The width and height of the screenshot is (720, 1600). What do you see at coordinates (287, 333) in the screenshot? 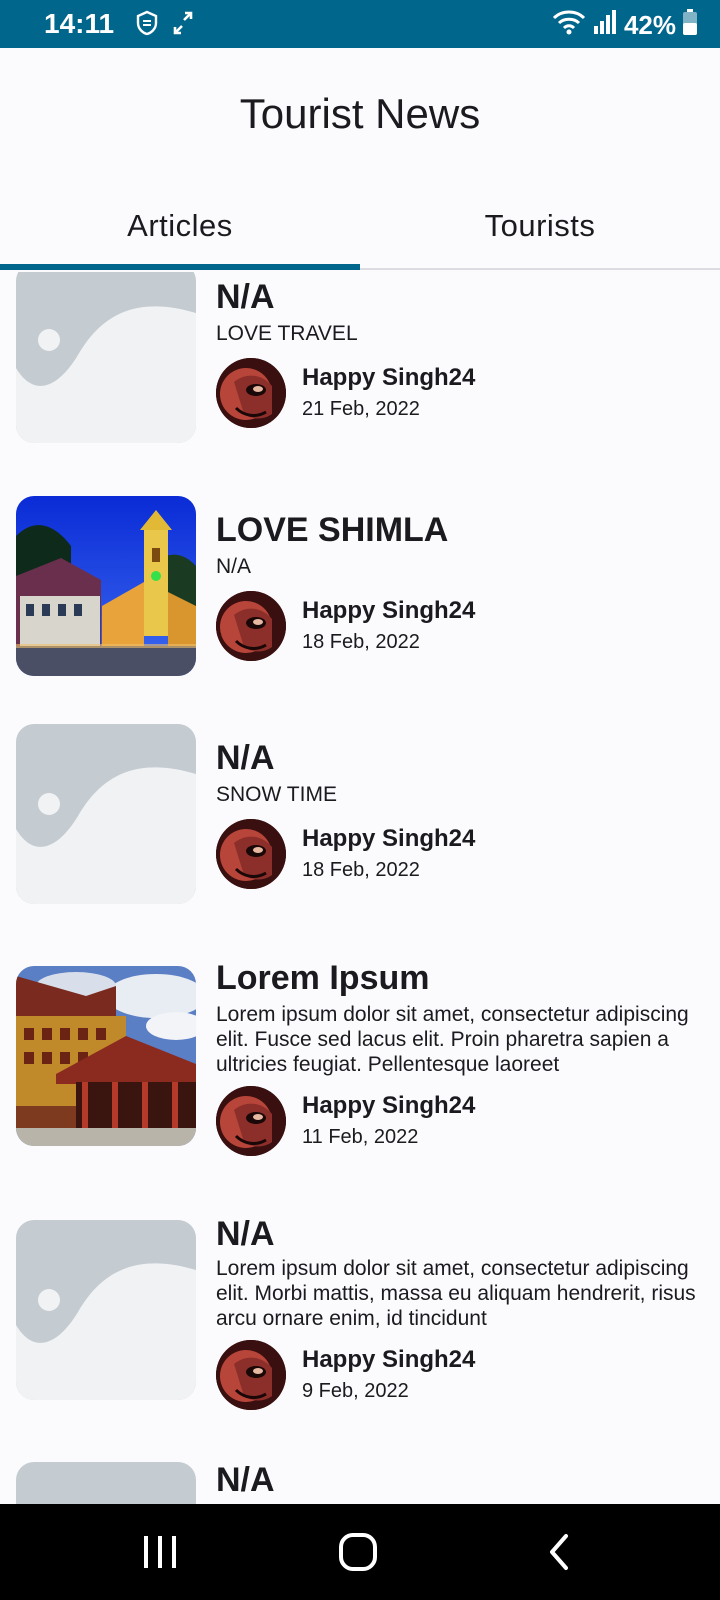
I see `article-subtitle: LOVE TRAVEL` at bounding box center [287, 333].